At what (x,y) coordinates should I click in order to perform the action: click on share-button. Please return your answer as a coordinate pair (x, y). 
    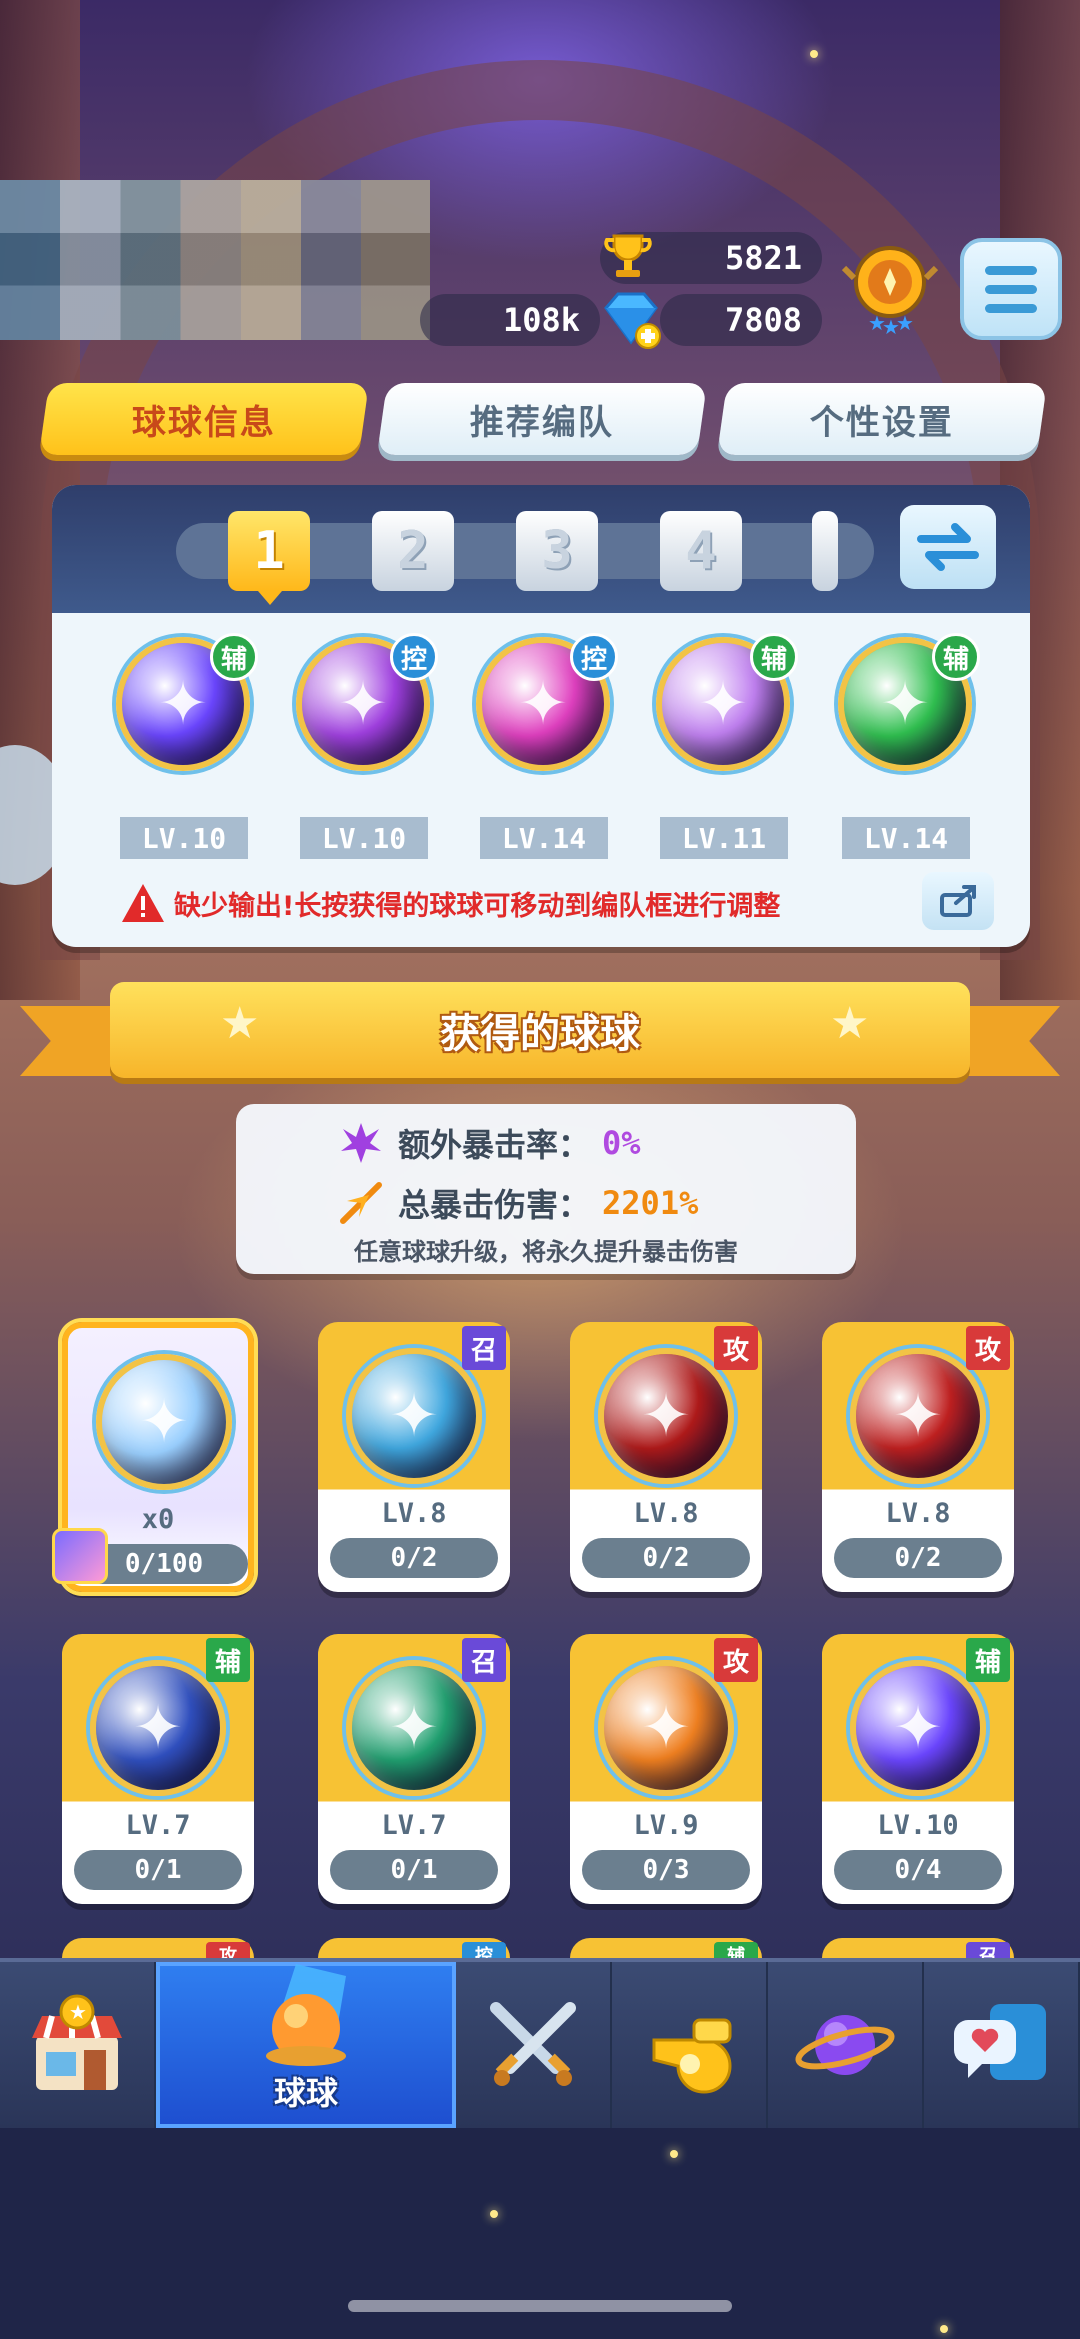
    Looking at the image, I should click on (958, 901).